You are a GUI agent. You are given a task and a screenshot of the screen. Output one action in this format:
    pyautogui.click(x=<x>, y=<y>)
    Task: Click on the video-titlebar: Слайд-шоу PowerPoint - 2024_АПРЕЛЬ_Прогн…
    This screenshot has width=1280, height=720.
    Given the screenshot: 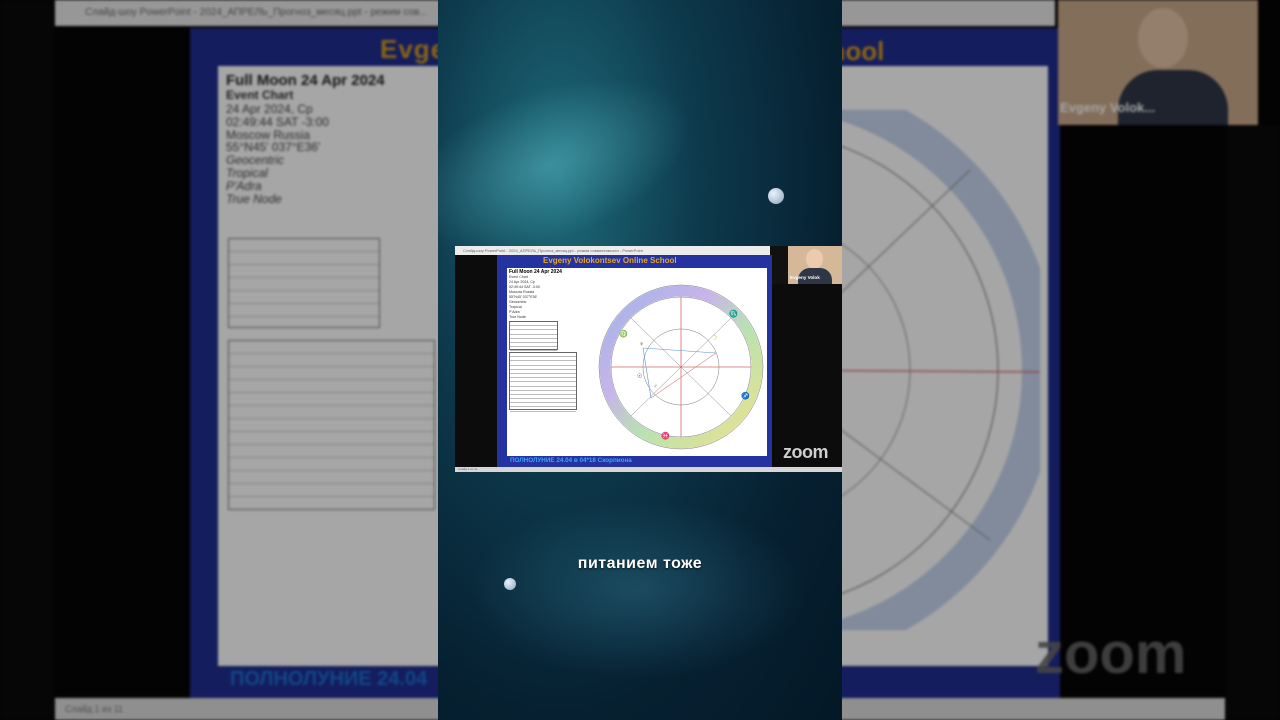 What is the action you would take?
    pyautogui.click(x=612, y=250)
    